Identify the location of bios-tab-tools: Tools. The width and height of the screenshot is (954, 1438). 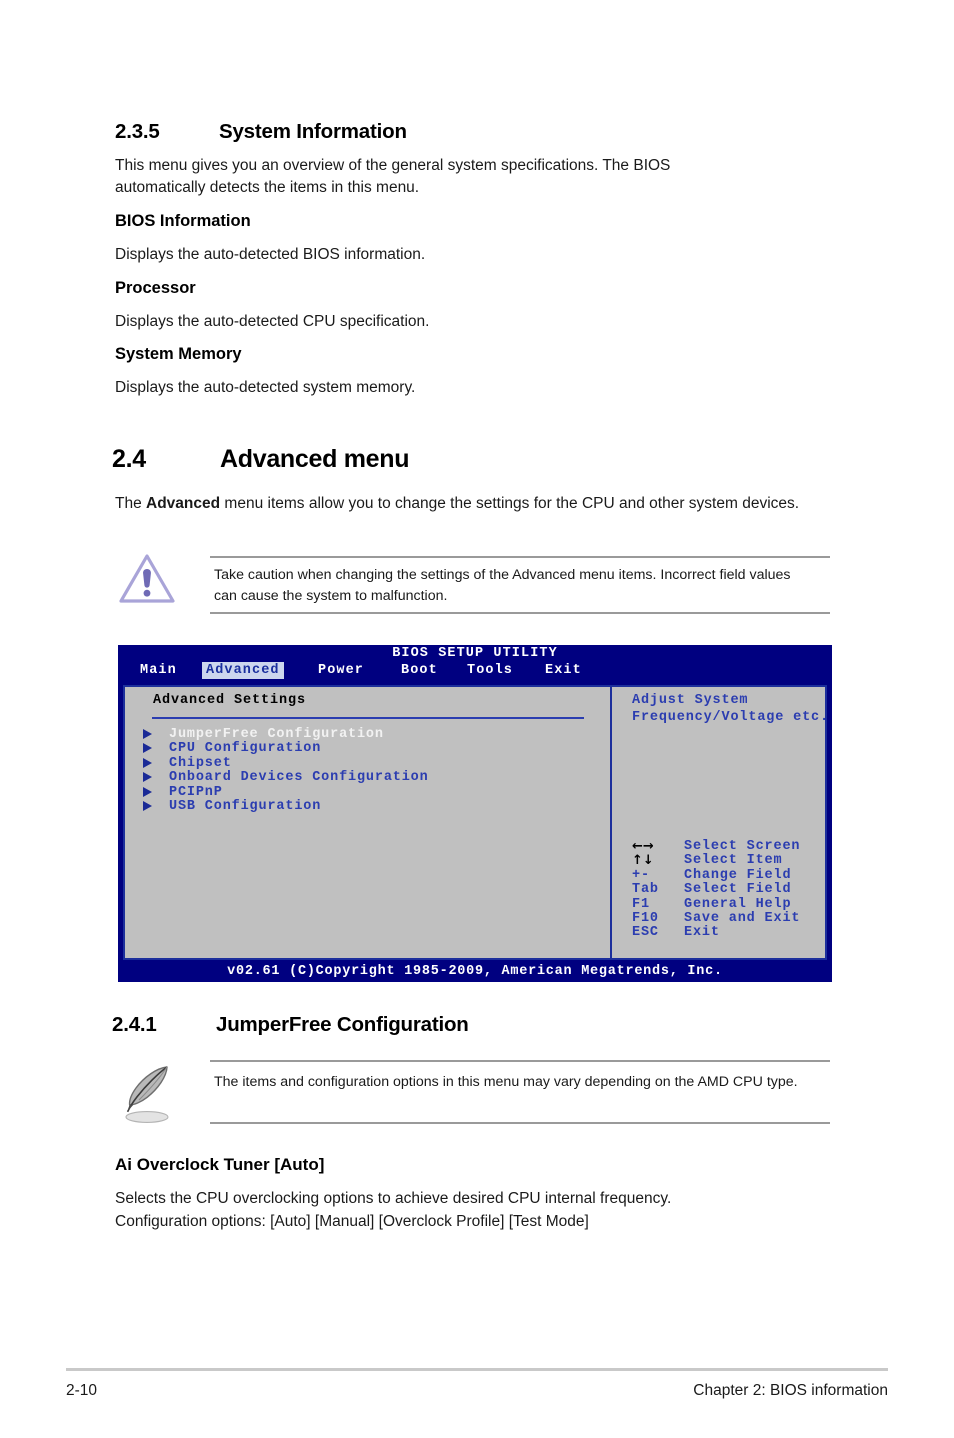
(490, 670).